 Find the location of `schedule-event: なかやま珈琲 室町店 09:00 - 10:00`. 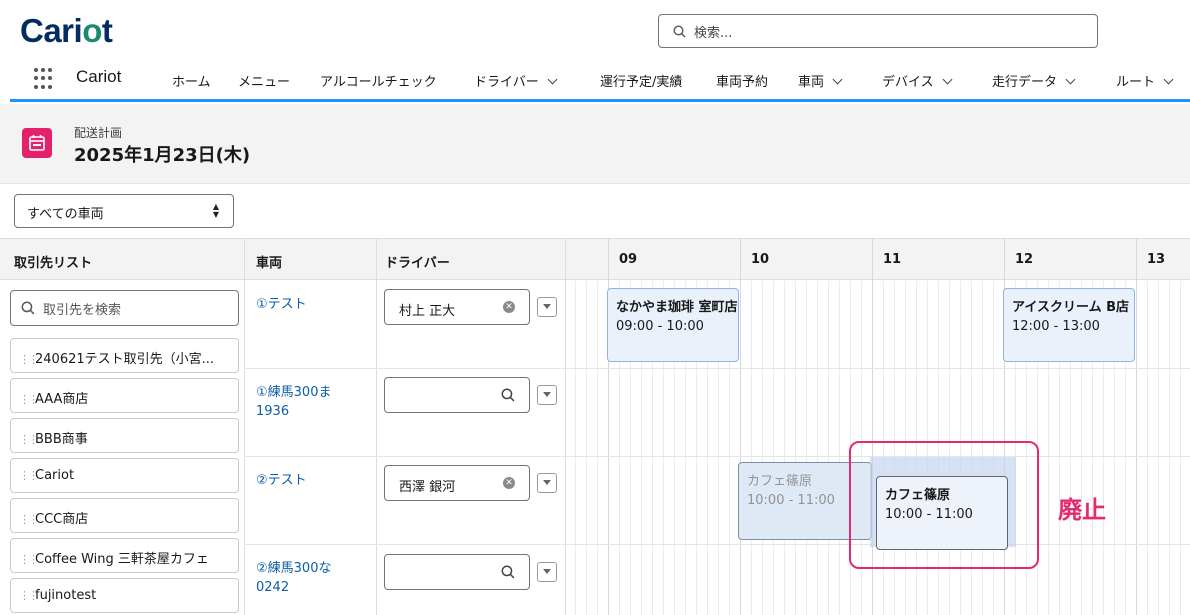

schedule-event: なかやま珈琲 室町店 09:00 - 10:00 is located at coordinates (673, 325).